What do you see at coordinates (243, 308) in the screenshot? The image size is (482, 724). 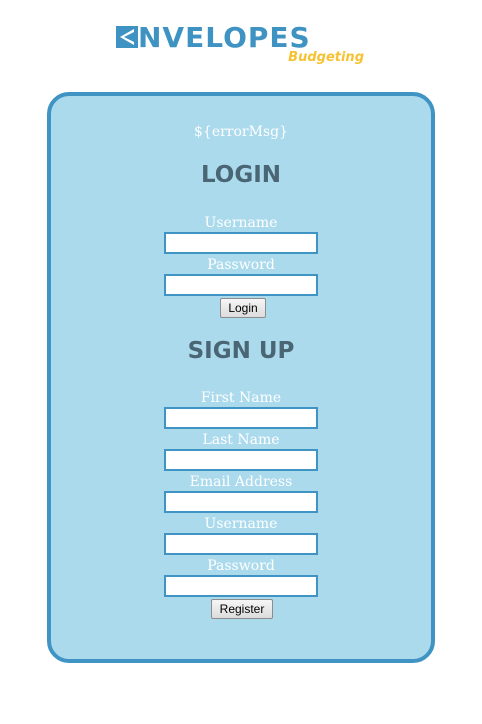 I see `login-button: Login` at bounding box center [243, 308].